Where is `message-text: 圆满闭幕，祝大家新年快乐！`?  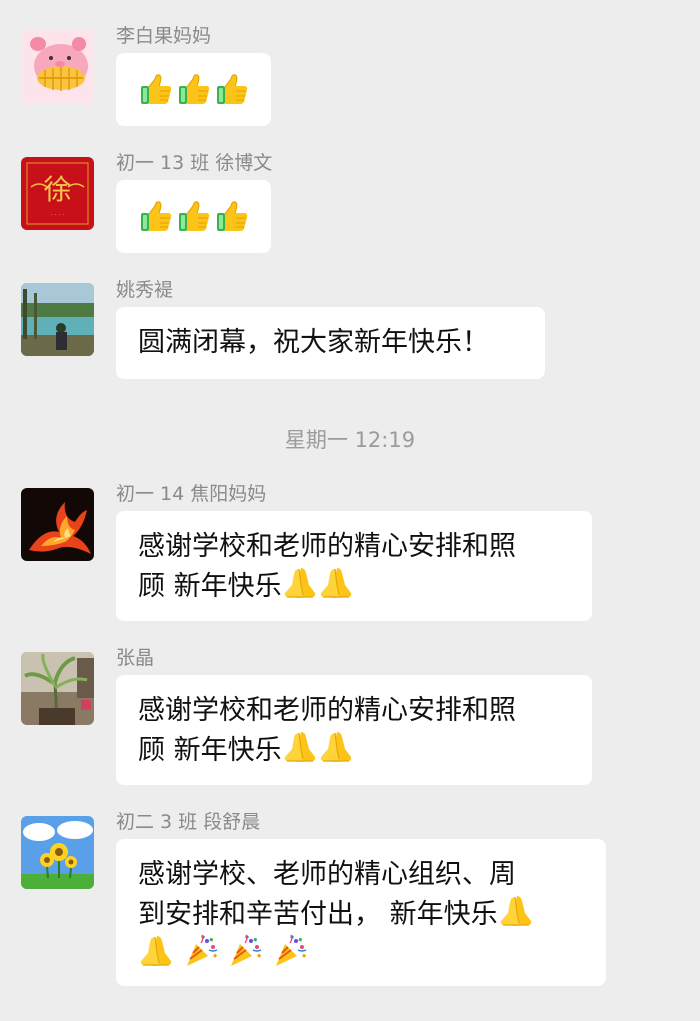
message-text: 圆满闭幕，祝大家新年快乐！ is located at coordinates (313, 342).